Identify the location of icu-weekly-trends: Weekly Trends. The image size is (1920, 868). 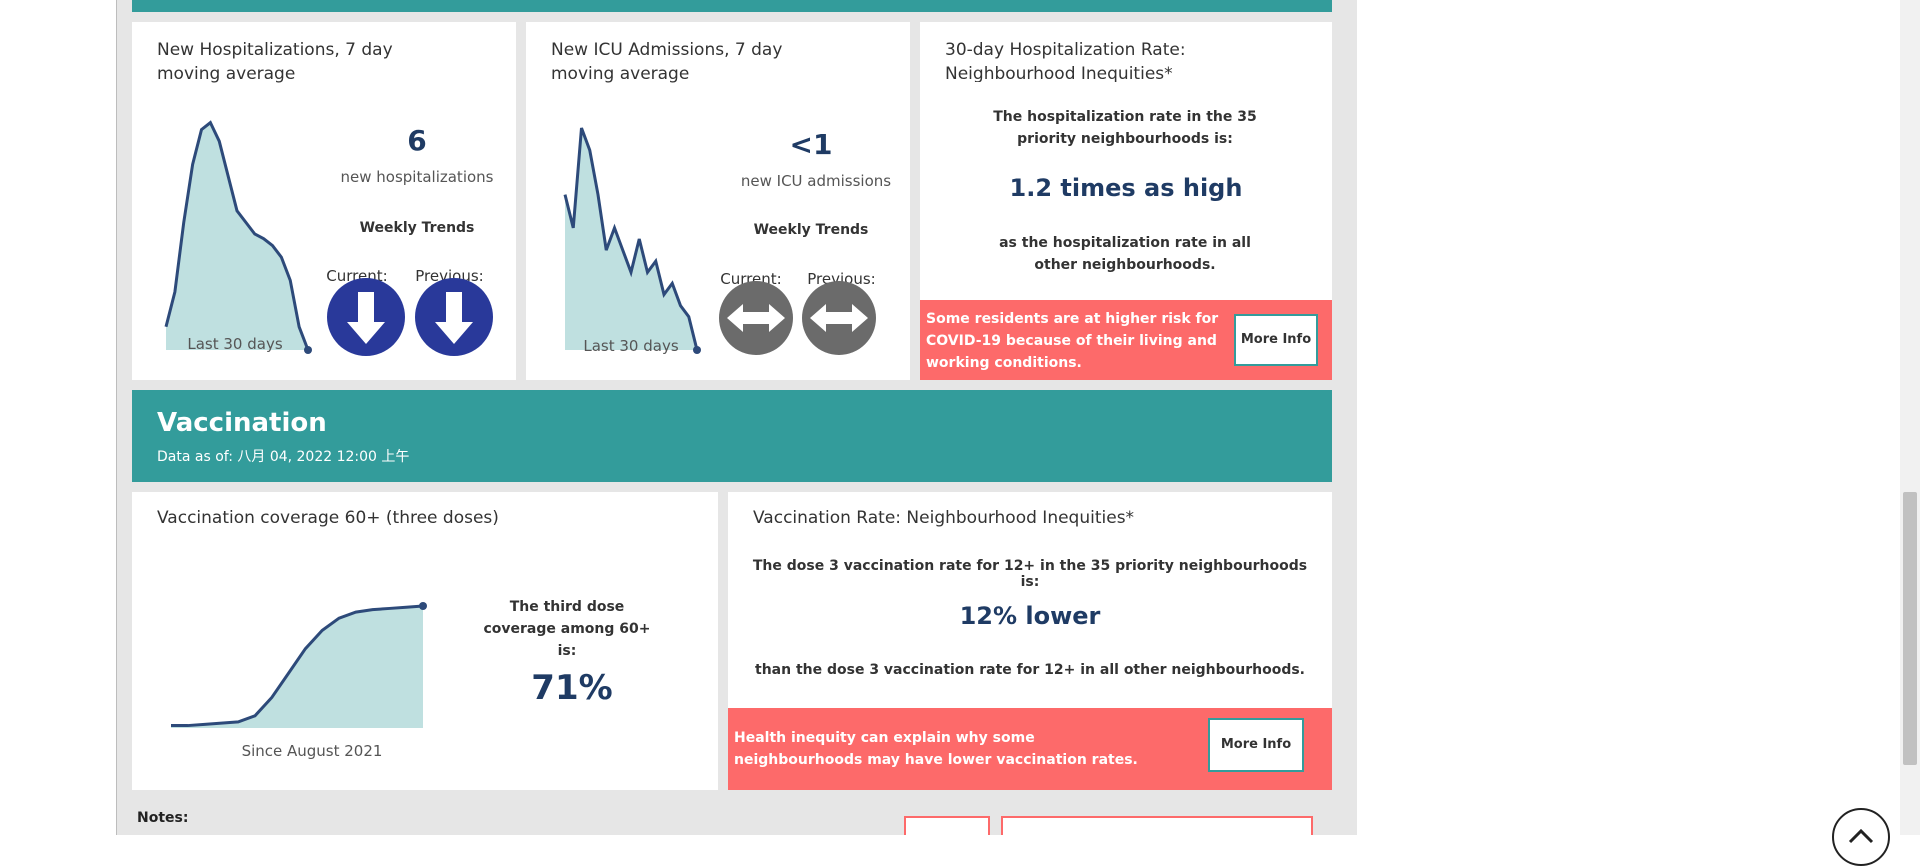
(811, 230).